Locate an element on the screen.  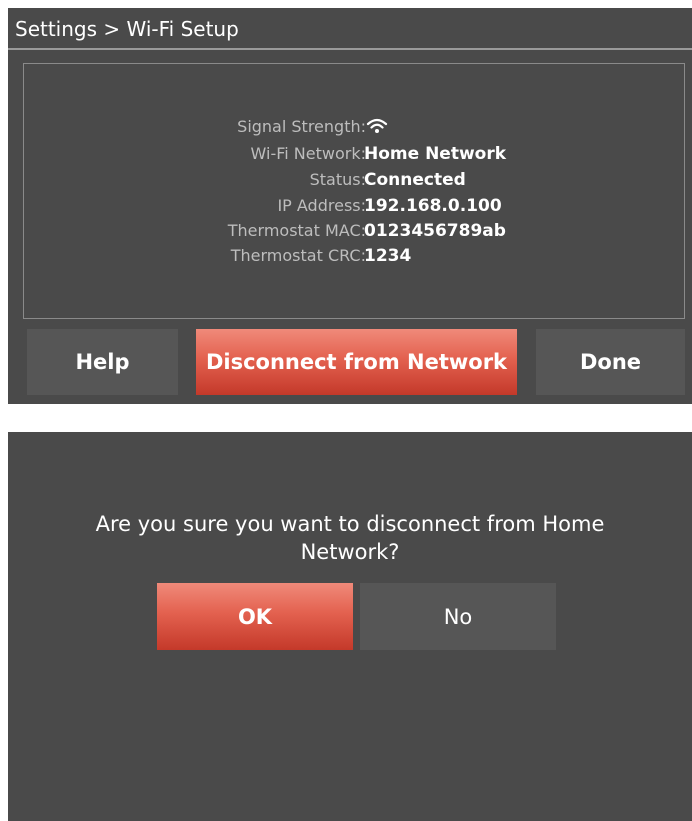
title-divider is located at coordinates (350, 49).